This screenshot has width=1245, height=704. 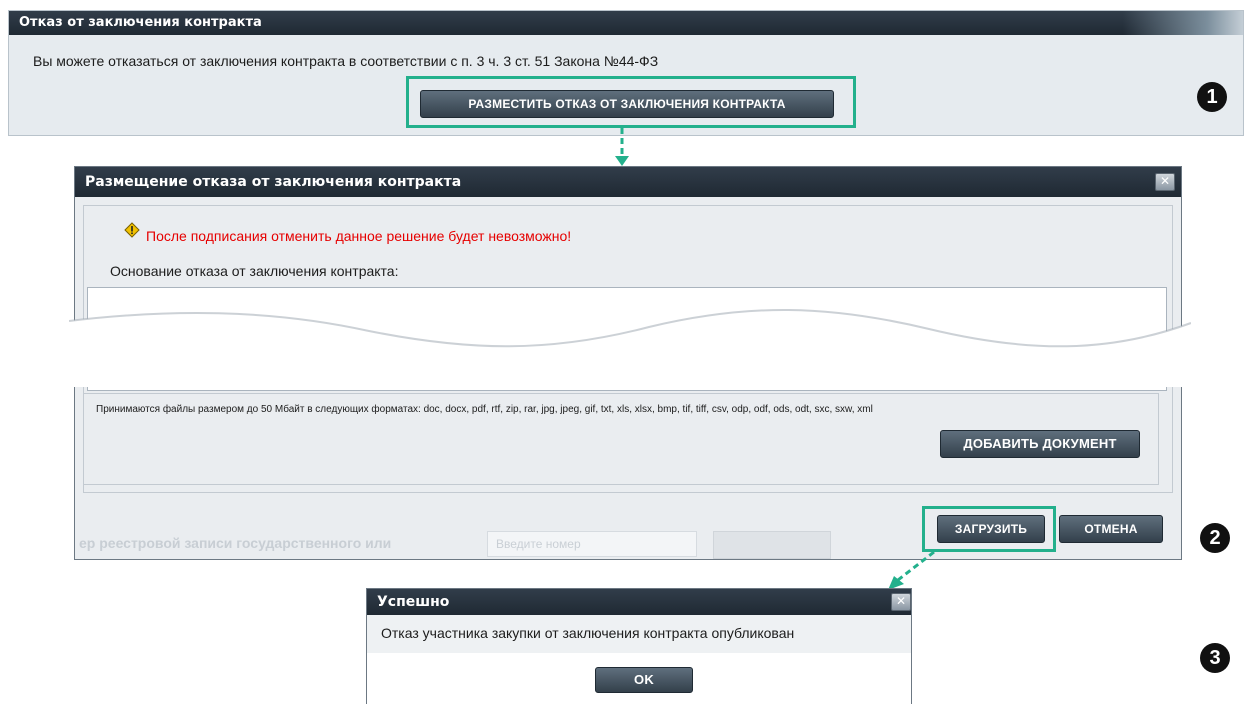 I want to click on background-number-input: Введите номер, so click(x=592, y=544).